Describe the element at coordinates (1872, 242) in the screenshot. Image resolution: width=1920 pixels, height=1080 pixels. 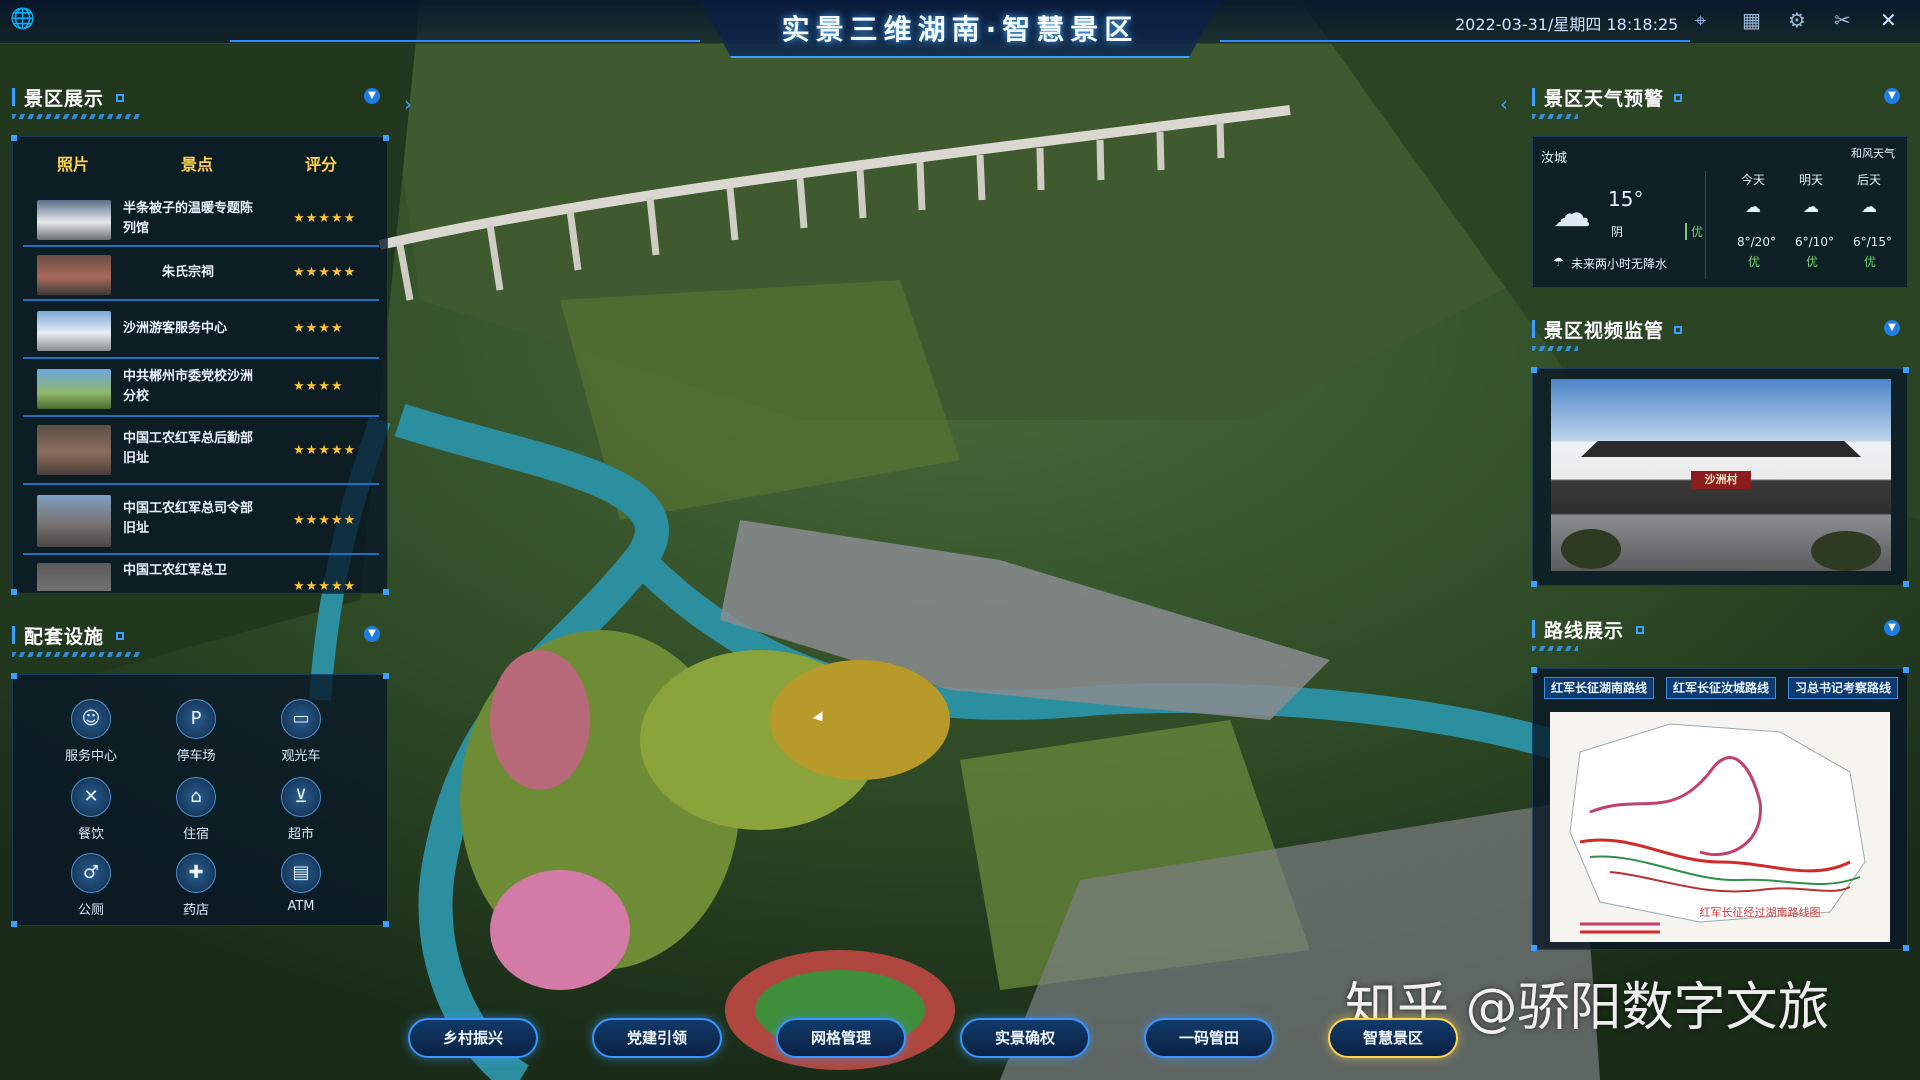
I see `forecast-range: 6°/15°` at that location.